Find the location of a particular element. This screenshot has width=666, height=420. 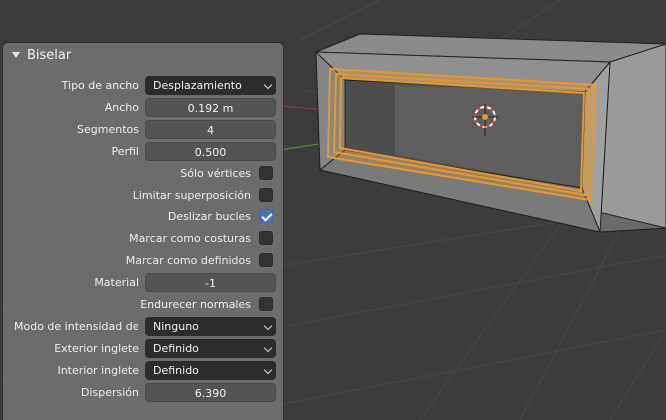

mark-seams-label: Marcar como costuras is located at coordinates (190, 238).